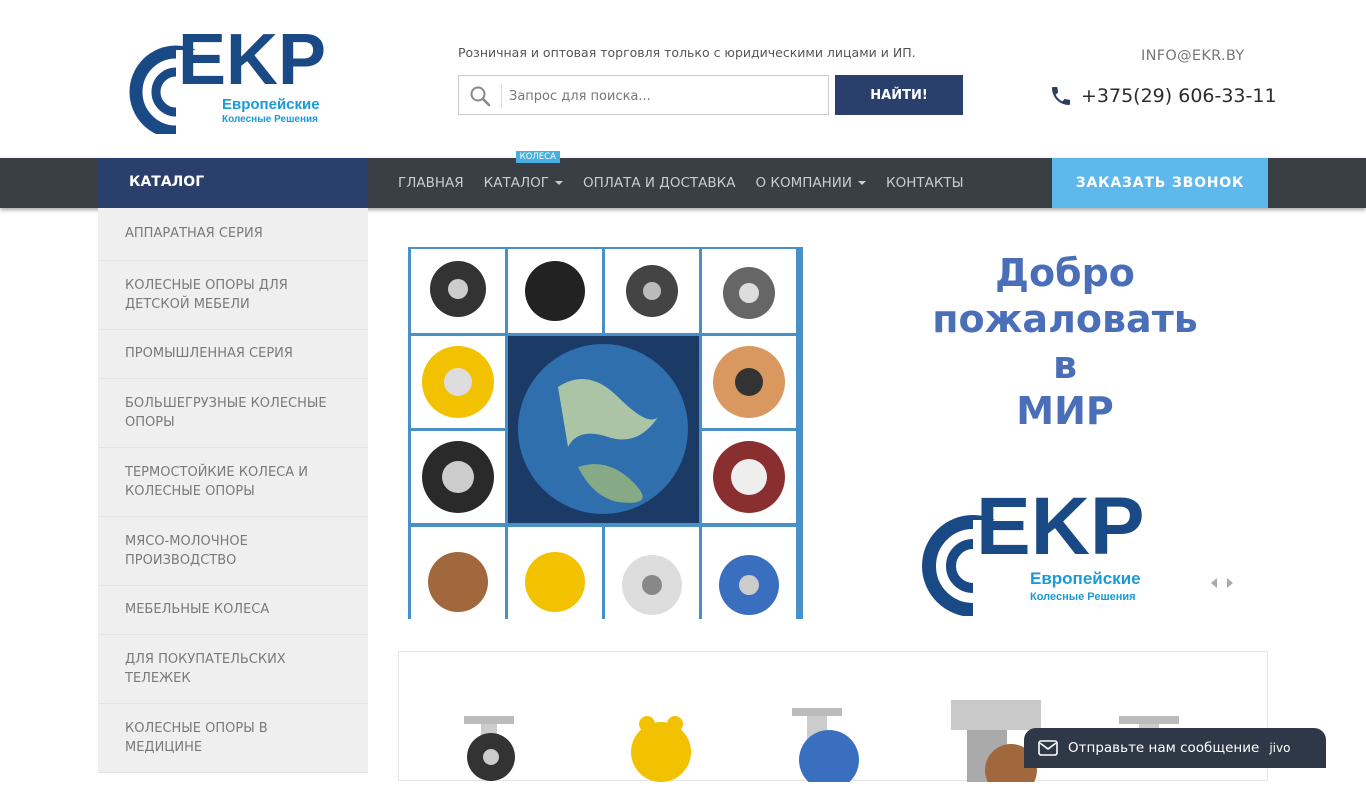  What do you see at coordinates (164, 747) in the screenshot?
I see `sidebar-item-label: МЕДИЦИНЕ` at bounding box center [164, 747].